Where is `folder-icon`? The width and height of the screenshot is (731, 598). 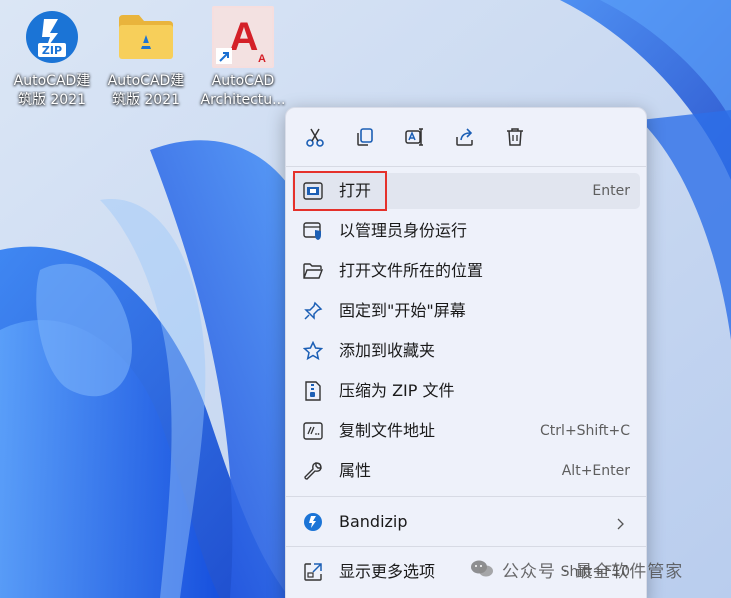 folder-icon is located at coordinates (146, 37).